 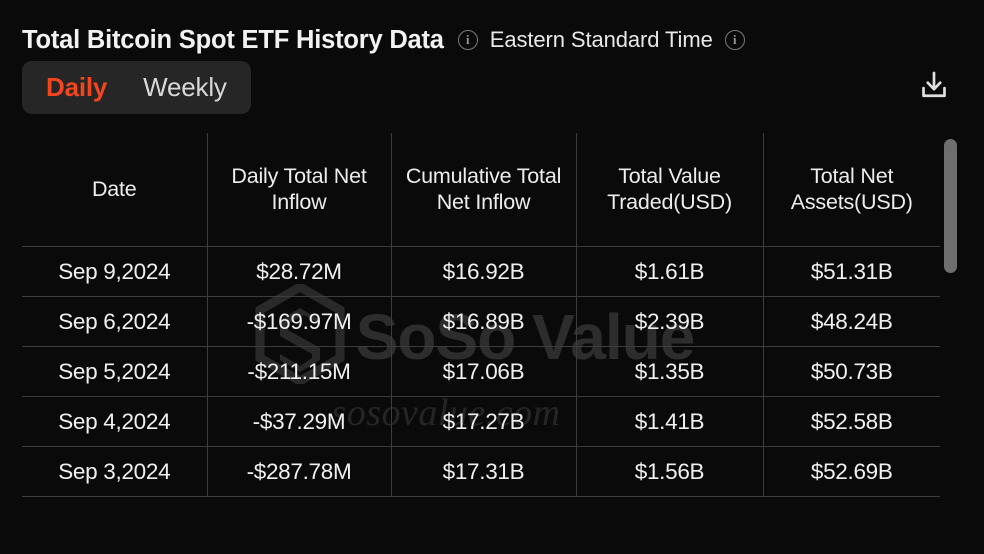 What do you see at coordinates (851, 272) in the screenshot?
I see `cell-total-net-assets: $51.31B` at bounding box center [851, 272].